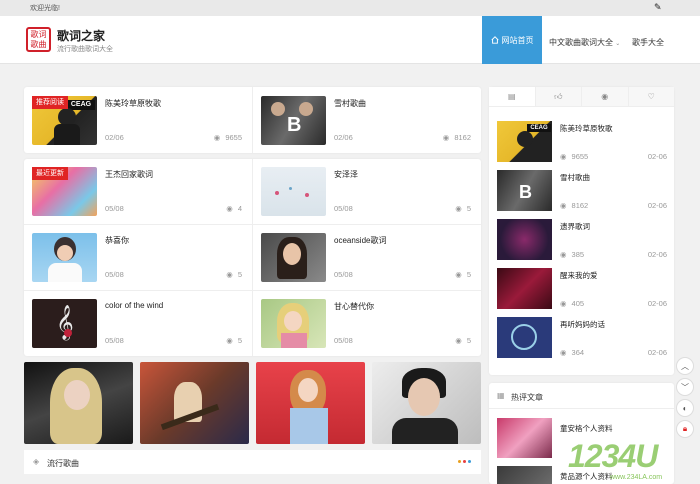 The height and width of the screenshot is (484, 700). I want to click on sidebar-item: 遗界歌词 ◉ 385 02-06, so click(582, 240).